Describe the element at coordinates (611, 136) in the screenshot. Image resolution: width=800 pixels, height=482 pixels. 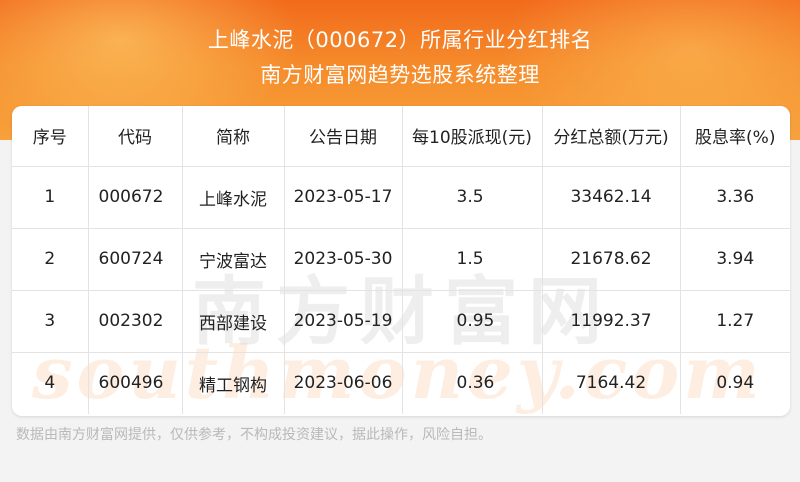
I see `col-header-total: 分红总额(万元)` at that location.